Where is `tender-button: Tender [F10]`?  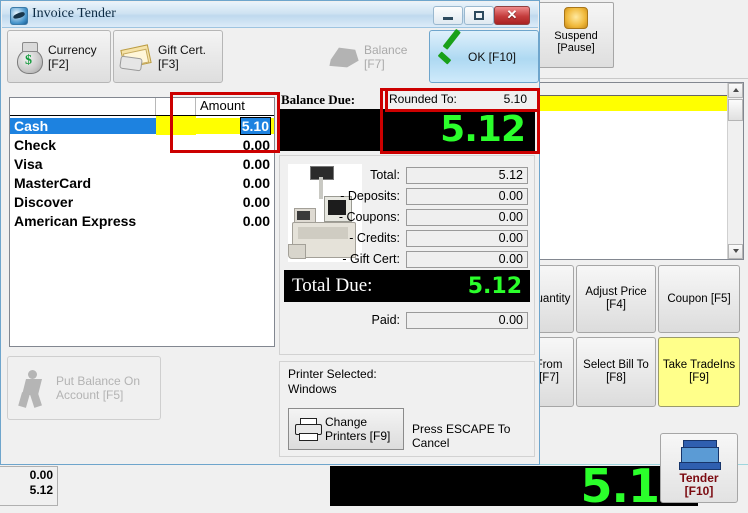 tender-button: Tender [F10] is located at coordinates (699, 468).